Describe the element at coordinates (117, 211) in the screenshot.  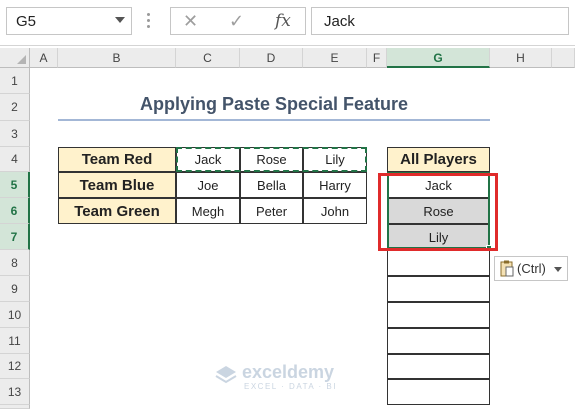
I see `team-name-cell: Team Green` at that location.